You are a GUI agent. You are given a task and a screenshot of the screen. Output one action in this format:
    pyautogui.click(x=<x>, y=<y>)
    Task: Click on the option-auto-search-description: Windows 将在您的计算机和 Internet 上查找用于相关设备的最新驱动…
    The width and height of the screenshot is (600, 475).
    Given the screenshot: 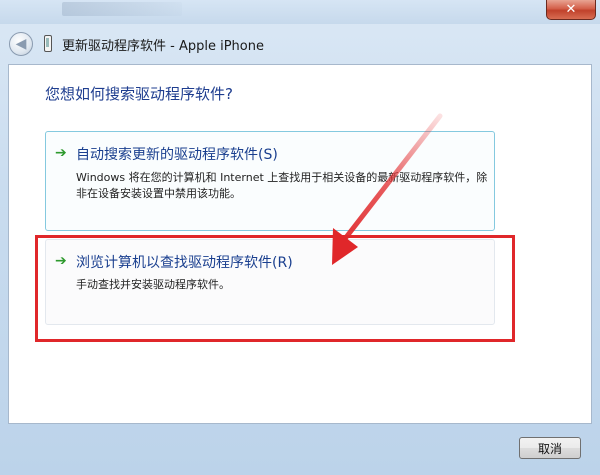 What is the action you would take?
    pyautogui.click(x=282, y=185)
    